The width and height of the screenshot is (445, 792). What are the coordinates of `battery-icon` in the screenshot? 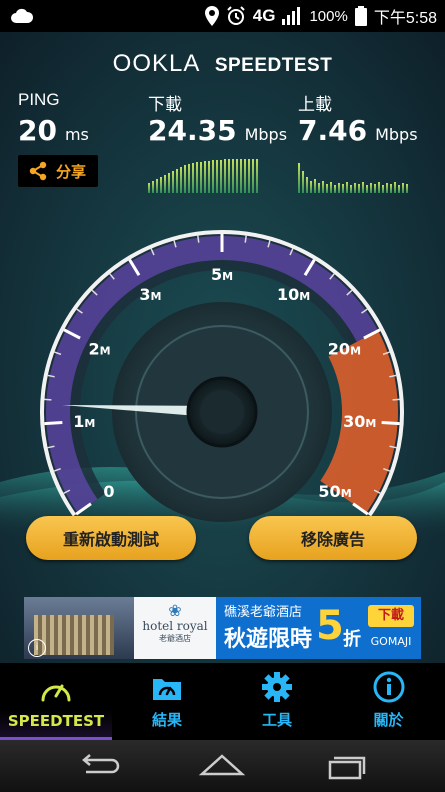 It's located at (360, 16).